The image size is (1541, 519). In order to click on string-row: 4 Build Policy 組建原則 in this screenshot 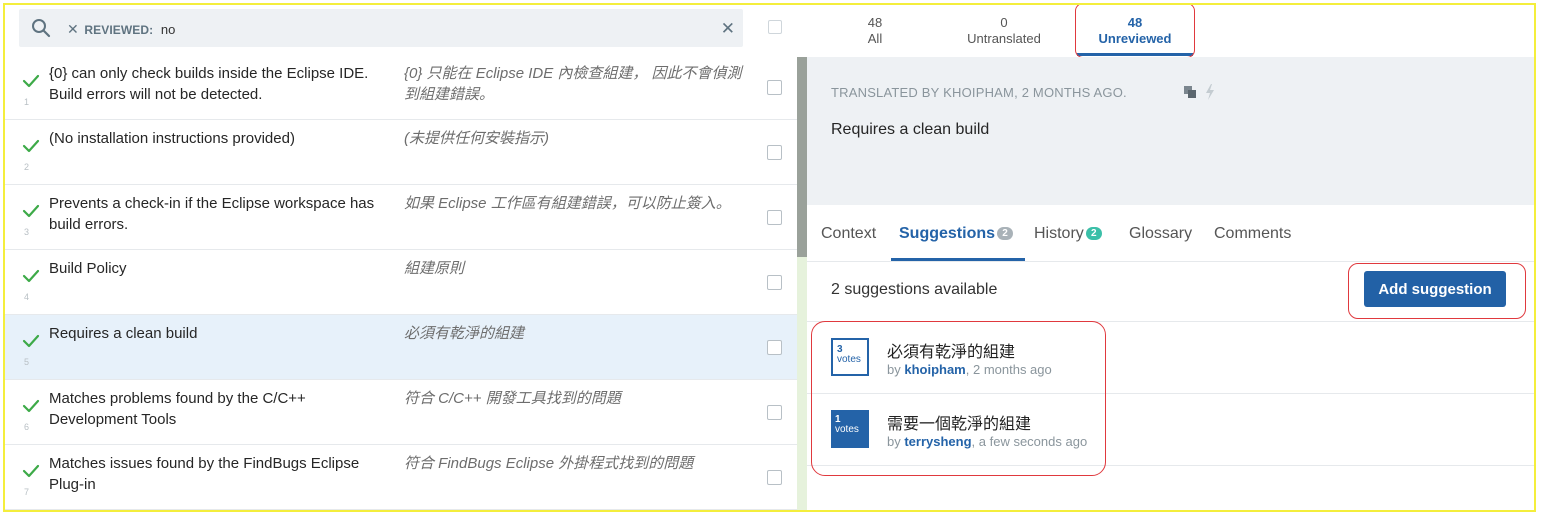, I will do `click(401, 282)`.